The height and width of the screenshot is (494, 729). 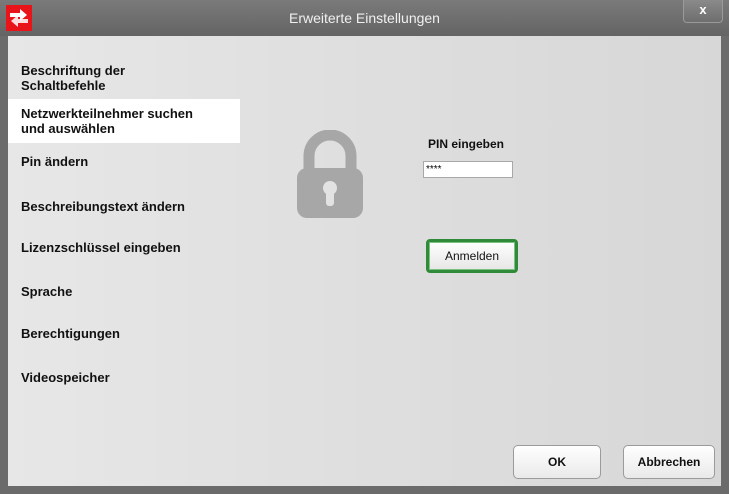 What do you see at coordinates (330, 174) in the screenshot?
I see `lock-icon` at bounding box center [330, 174].